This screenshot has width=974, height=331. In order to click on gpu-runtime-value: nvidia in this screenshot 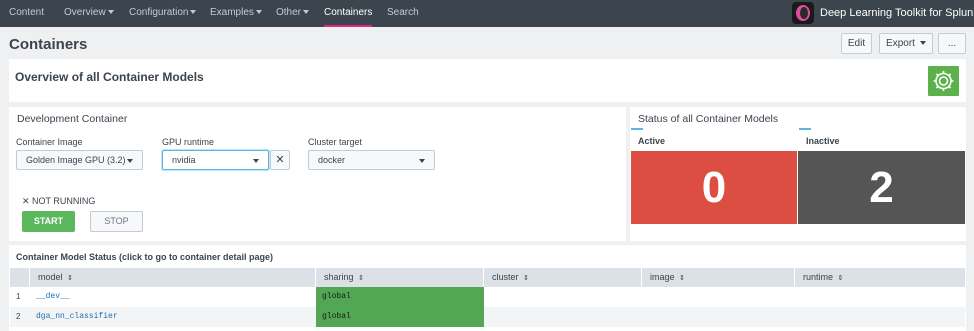, I will do `click(184, 160)`.